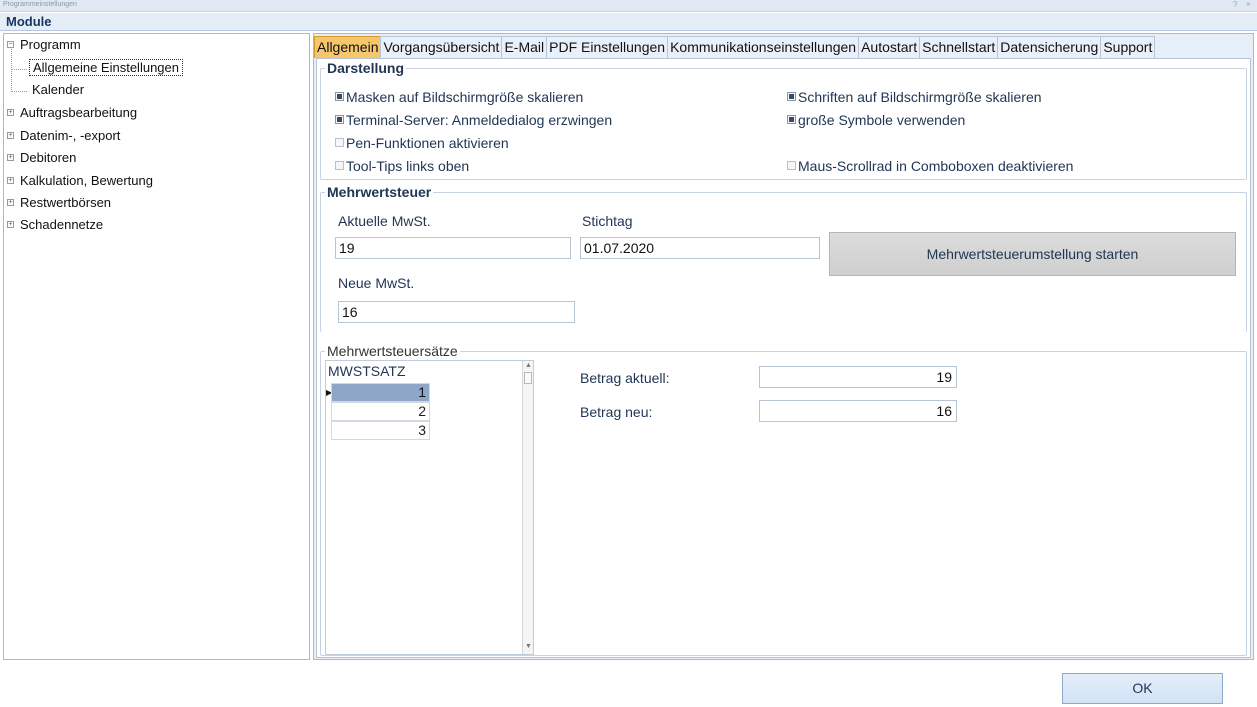 This screenshot has width=1257, height=707. I want to click on ok-button: OK, so click(1142, 688).